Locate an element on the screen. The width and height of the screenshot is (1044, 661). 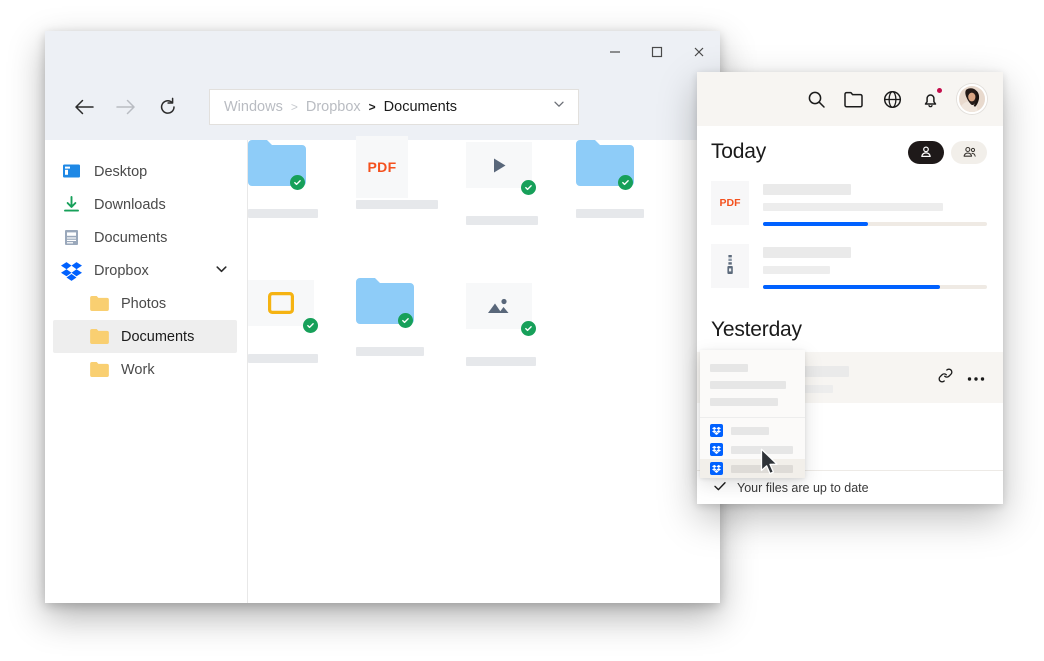
grid-item-image is located at coordinates (513, 324).